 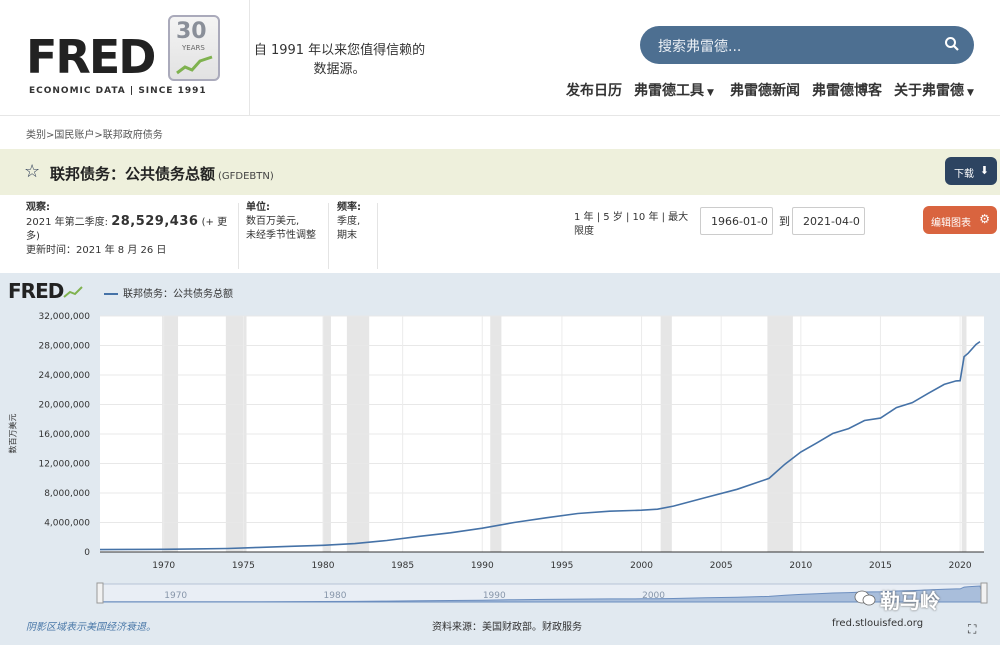 What do you see at coordinates (910, 601) in the screenshot?
I see `watermark: 勒马岭` at bounding box center [910, 601].